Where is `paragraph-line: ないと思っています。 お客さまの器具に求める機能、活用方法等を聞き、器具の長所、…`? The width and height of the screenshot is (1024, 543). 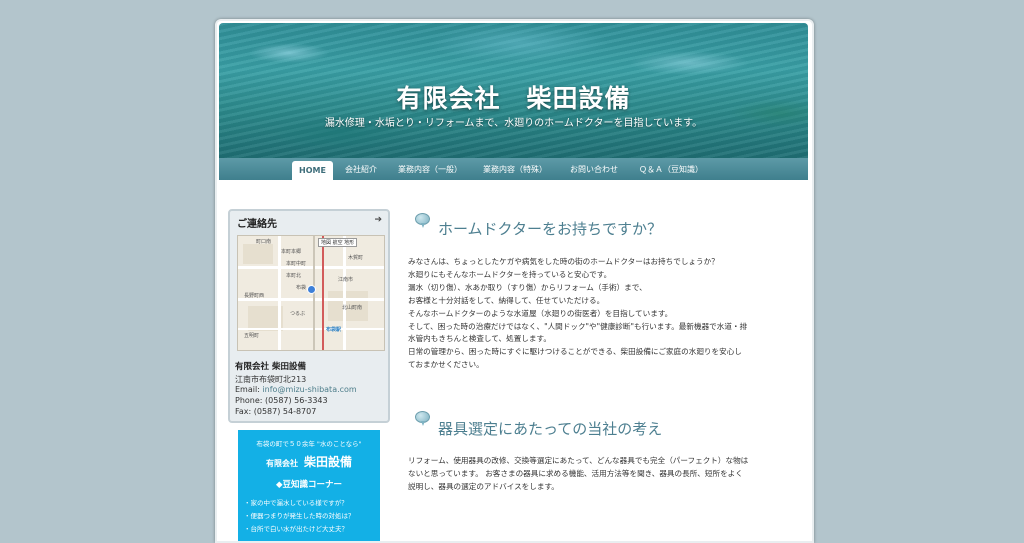 paragraph-line: ないと思っています。 お客さまの器具に求める機能、活用方法等を聞き、器具の長所、… is located at coordinates (575, 473).